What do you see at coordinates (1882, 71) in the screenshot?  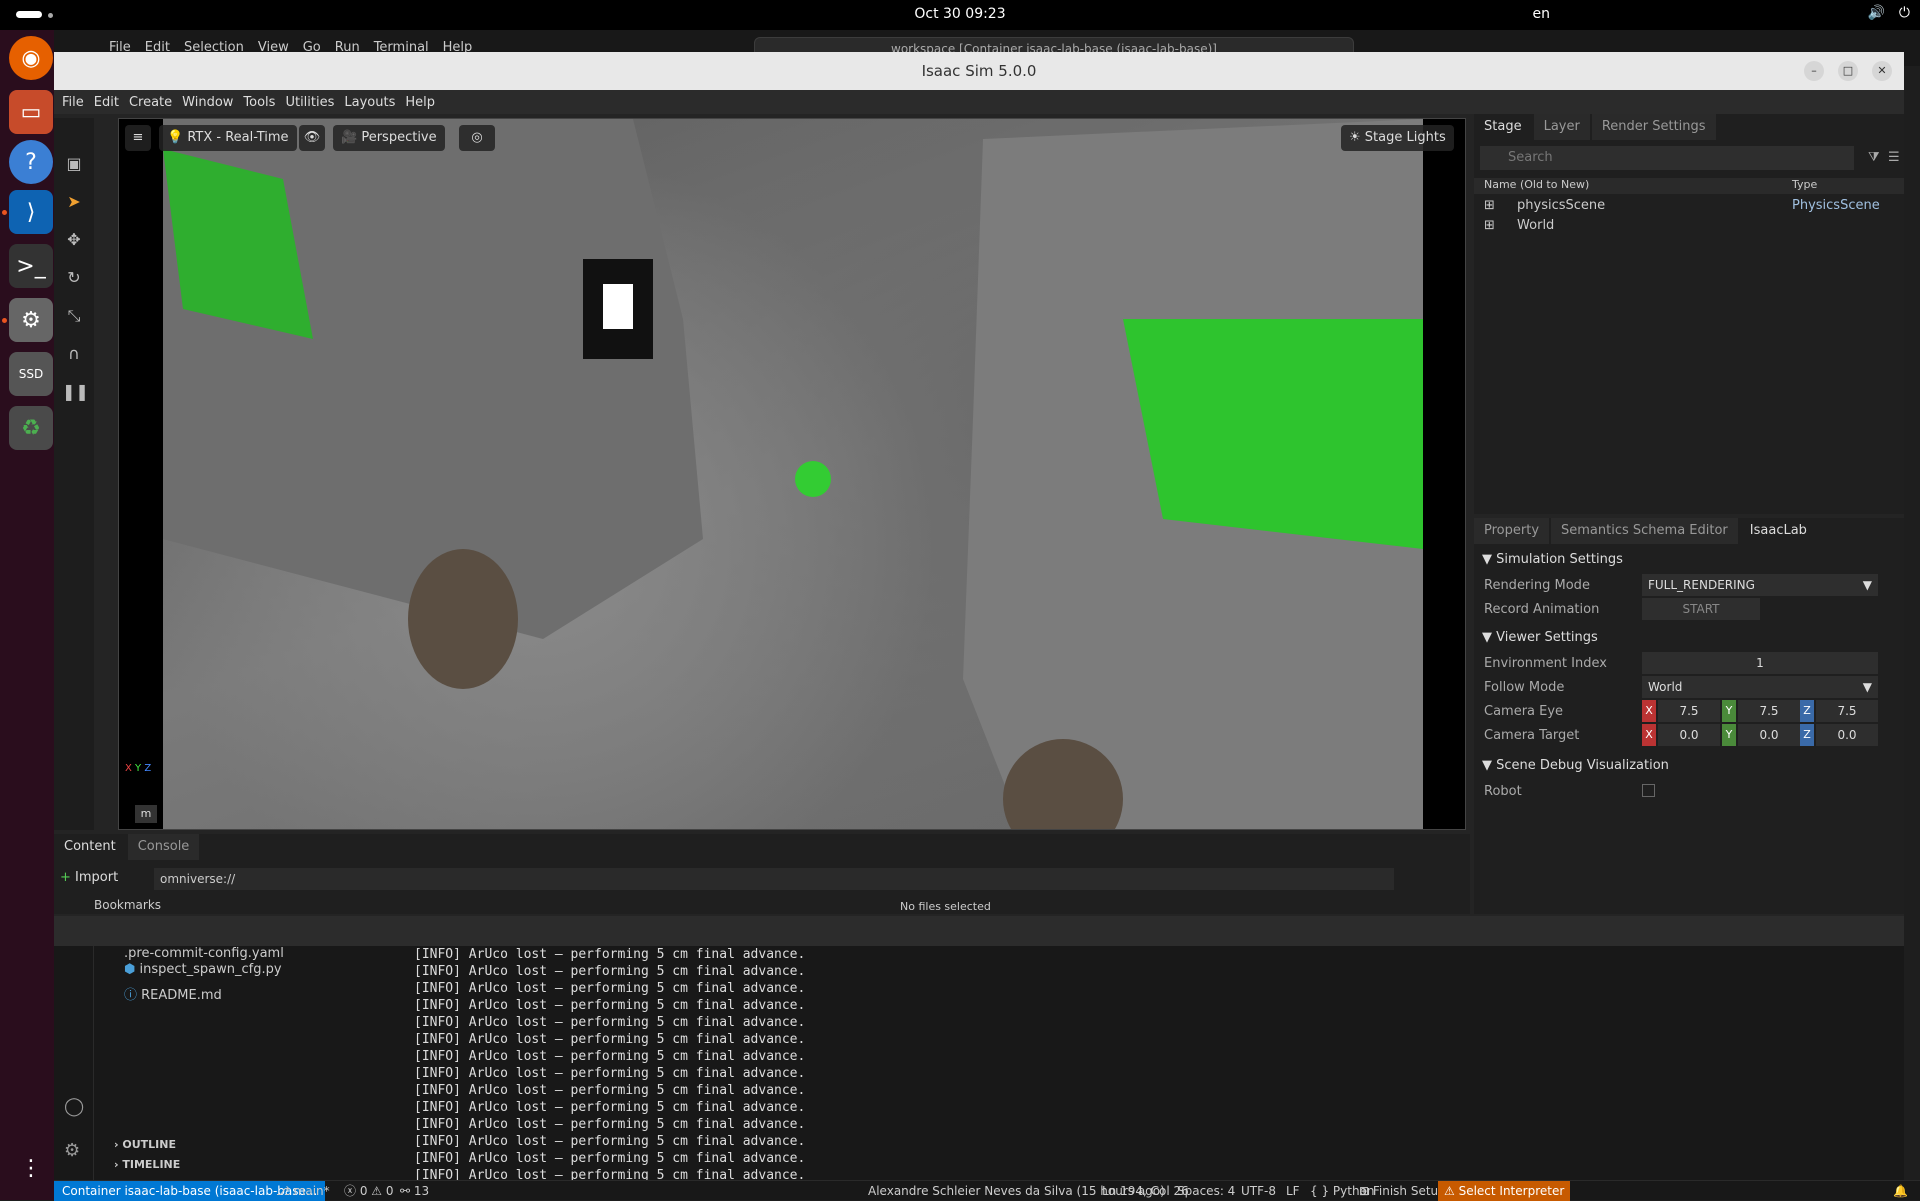 I see `close-button: ✕` at bounding box center [1882, 71].